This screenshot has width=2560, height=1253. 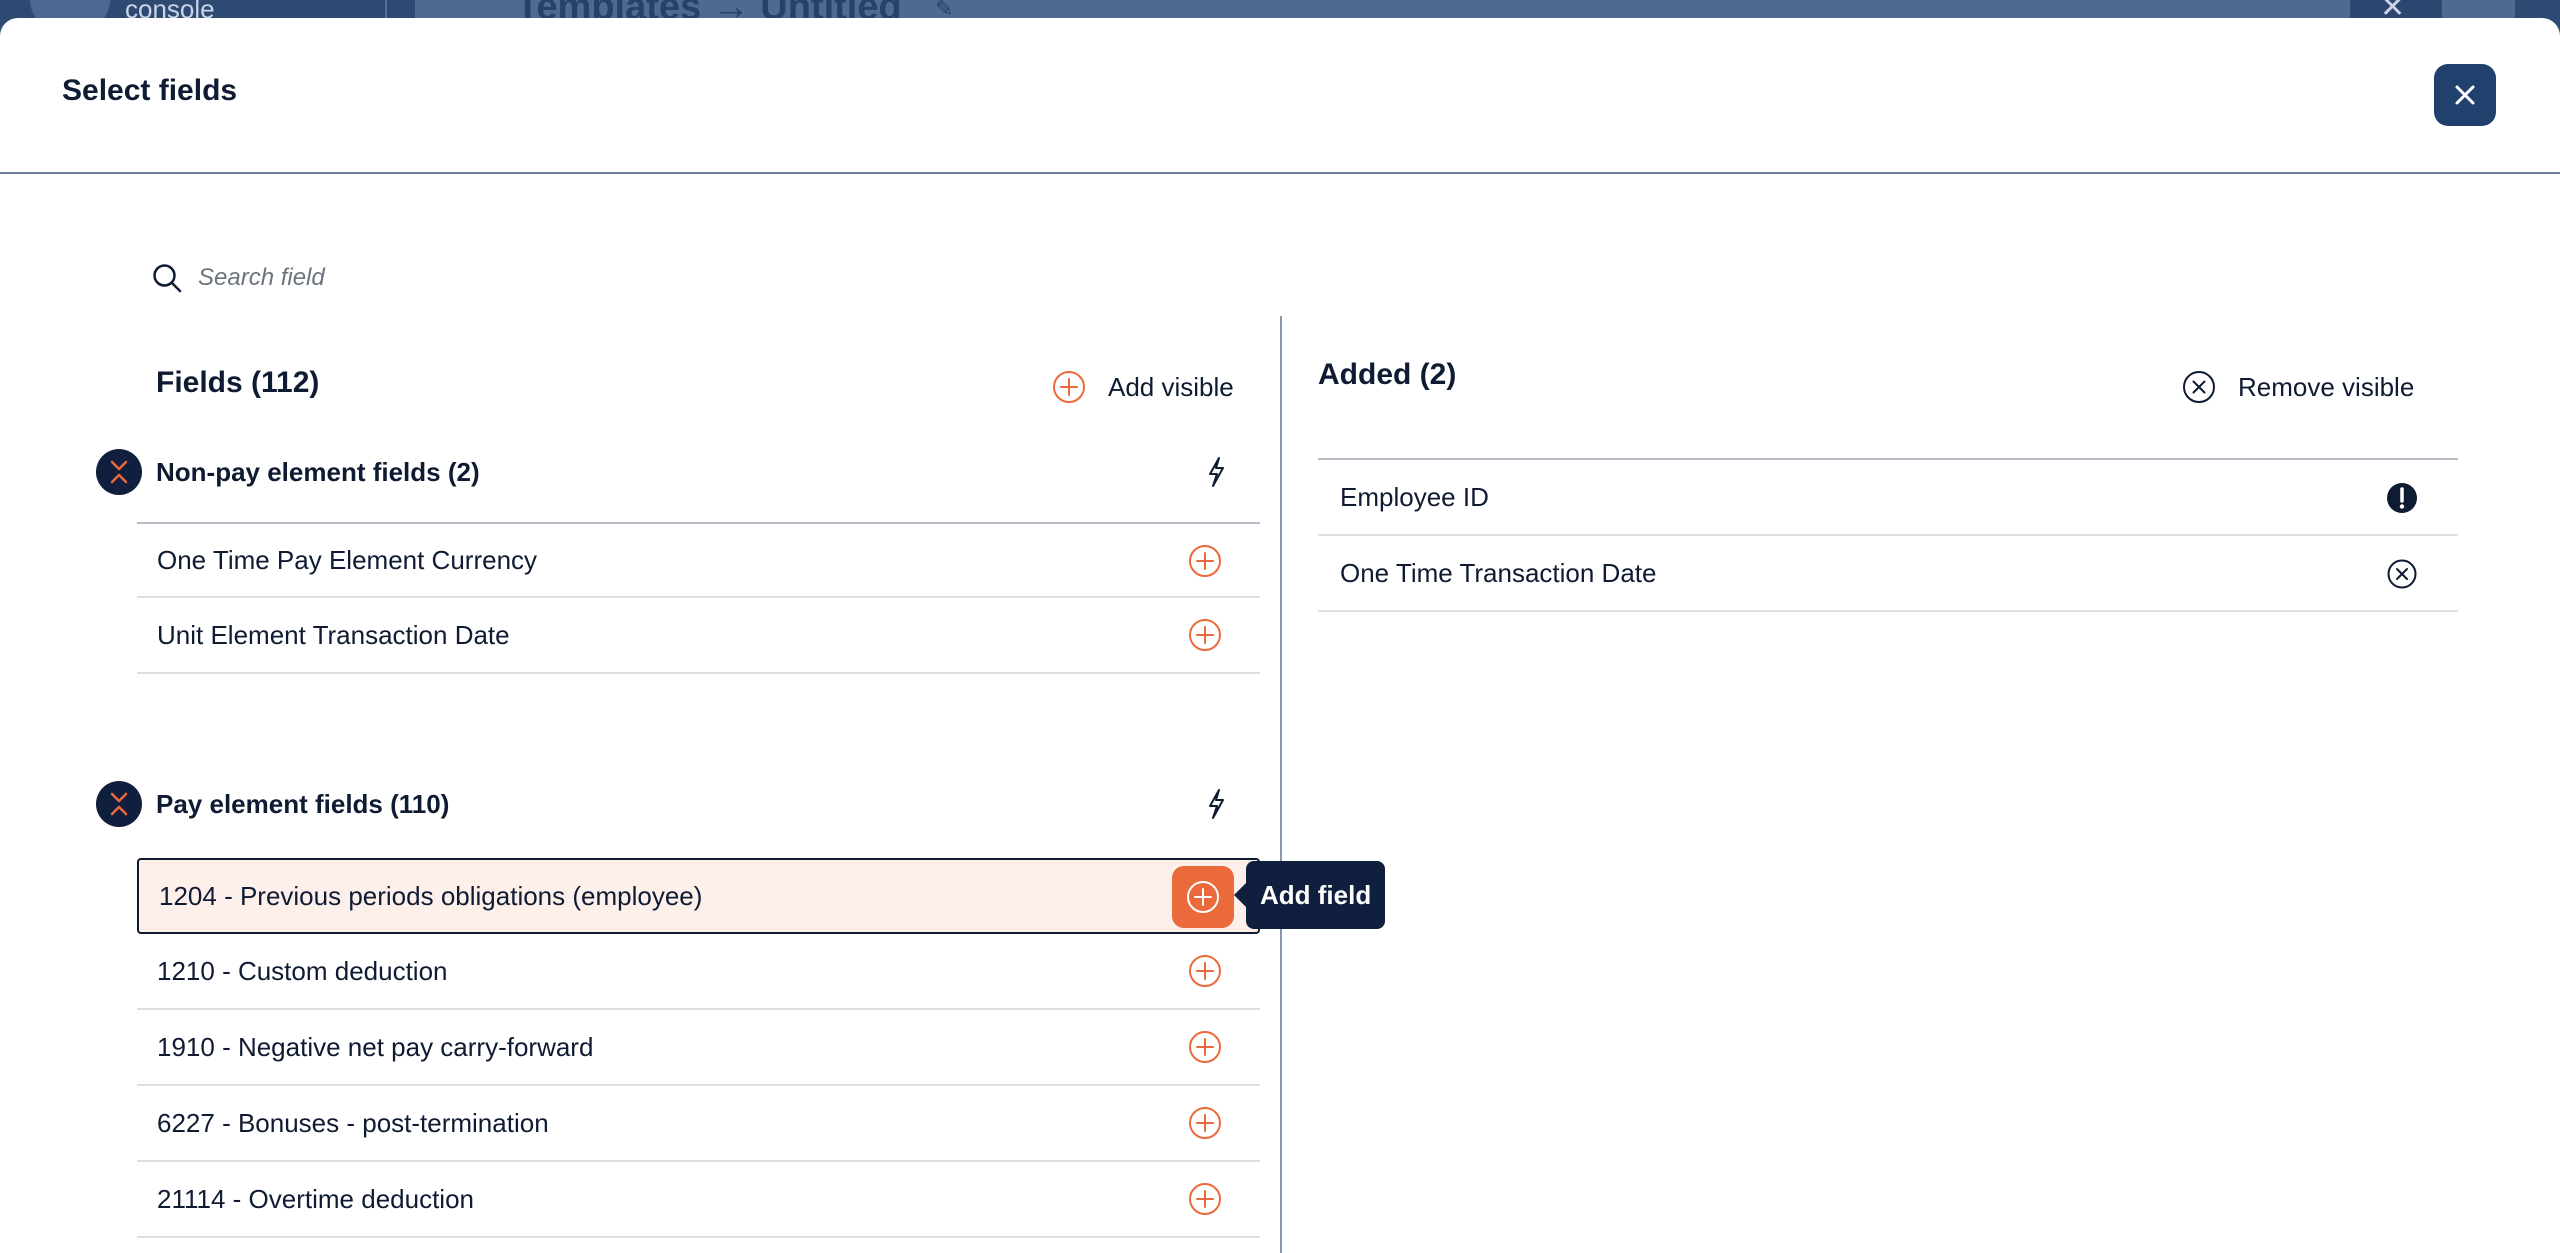 I want to click on search-input, so click(x=448, y=278).